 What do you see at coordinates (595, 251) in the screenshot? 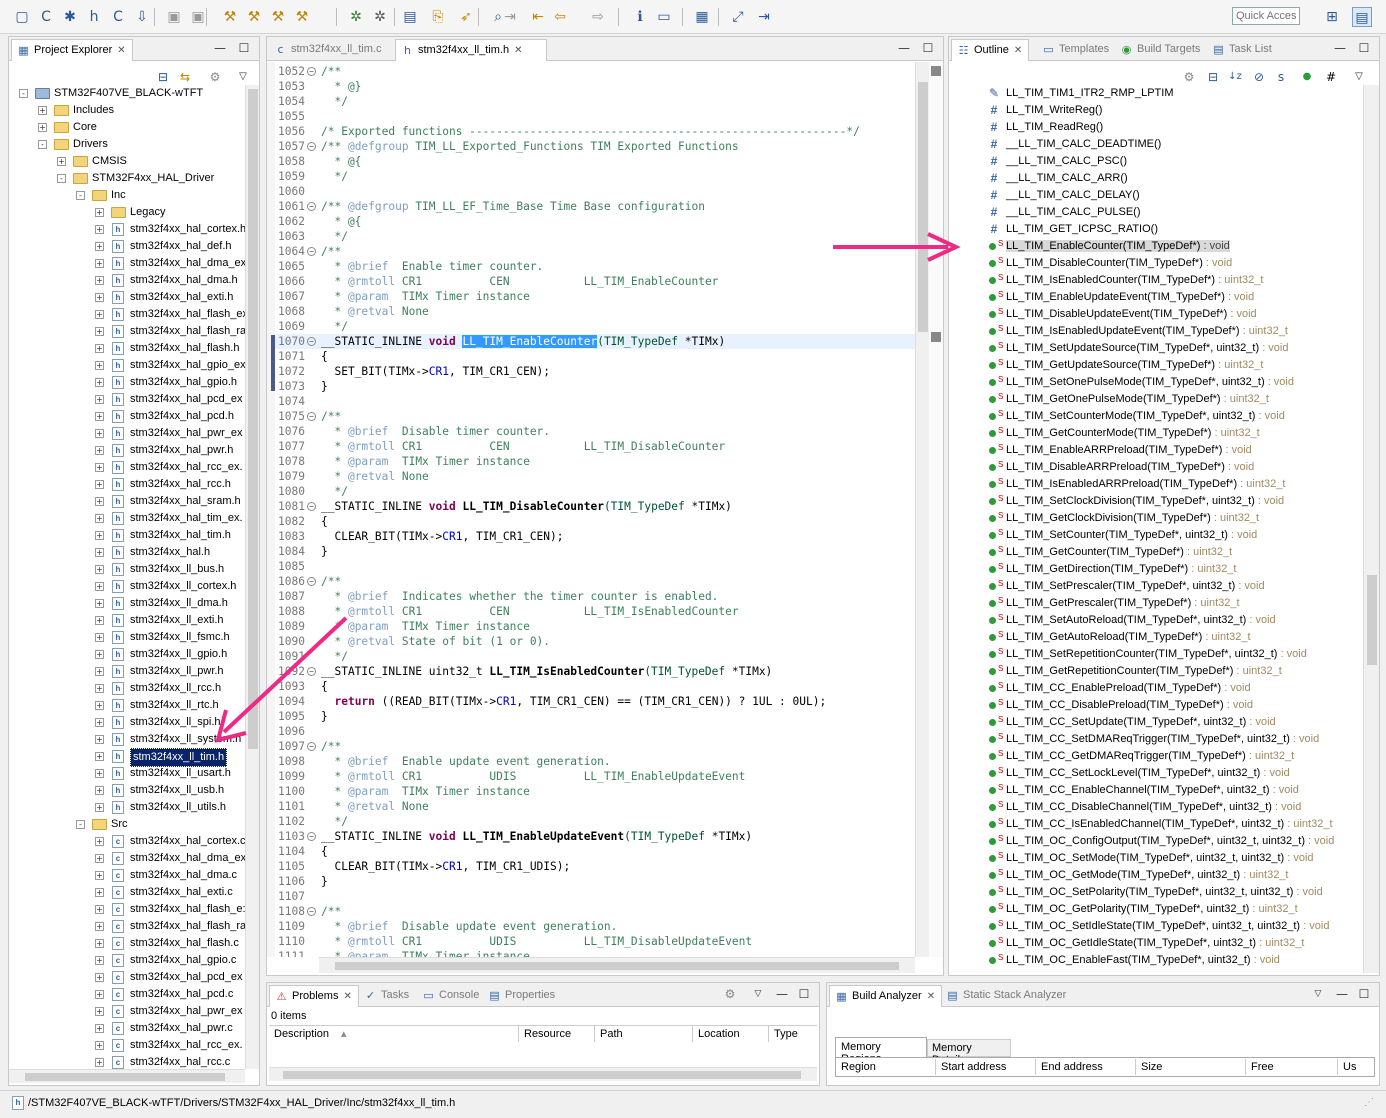
I see `code-line: 1064−/**` at bounding box center [595, 251].